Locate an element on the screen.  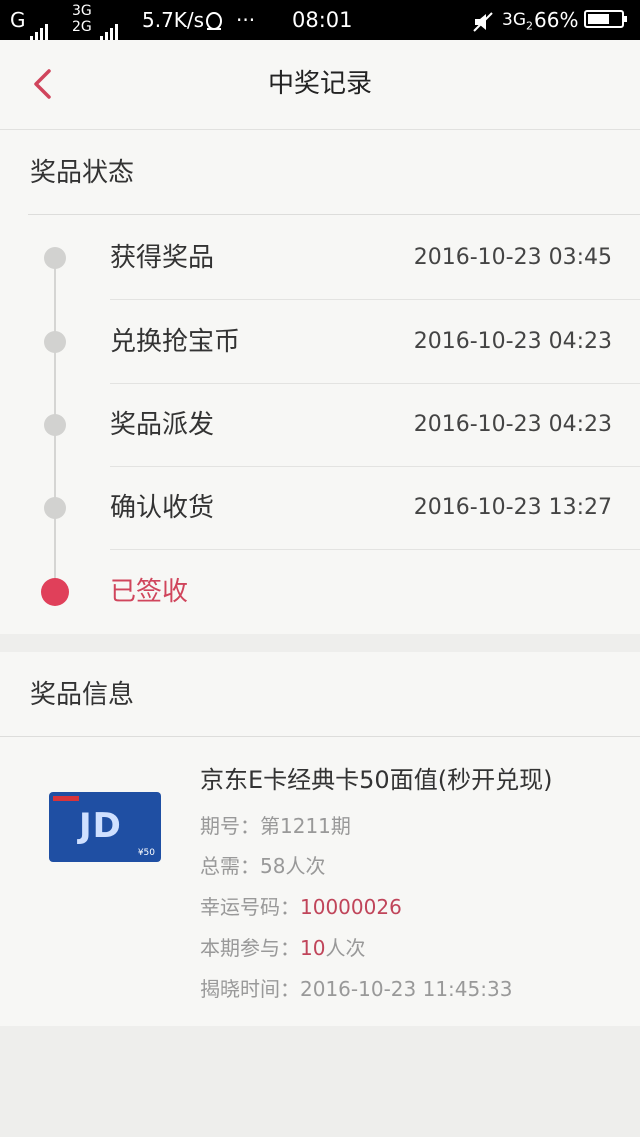
reveal-time-row: 揭晓时间：2016-10-23 11:45:33 is located at coordinates (356, 987).